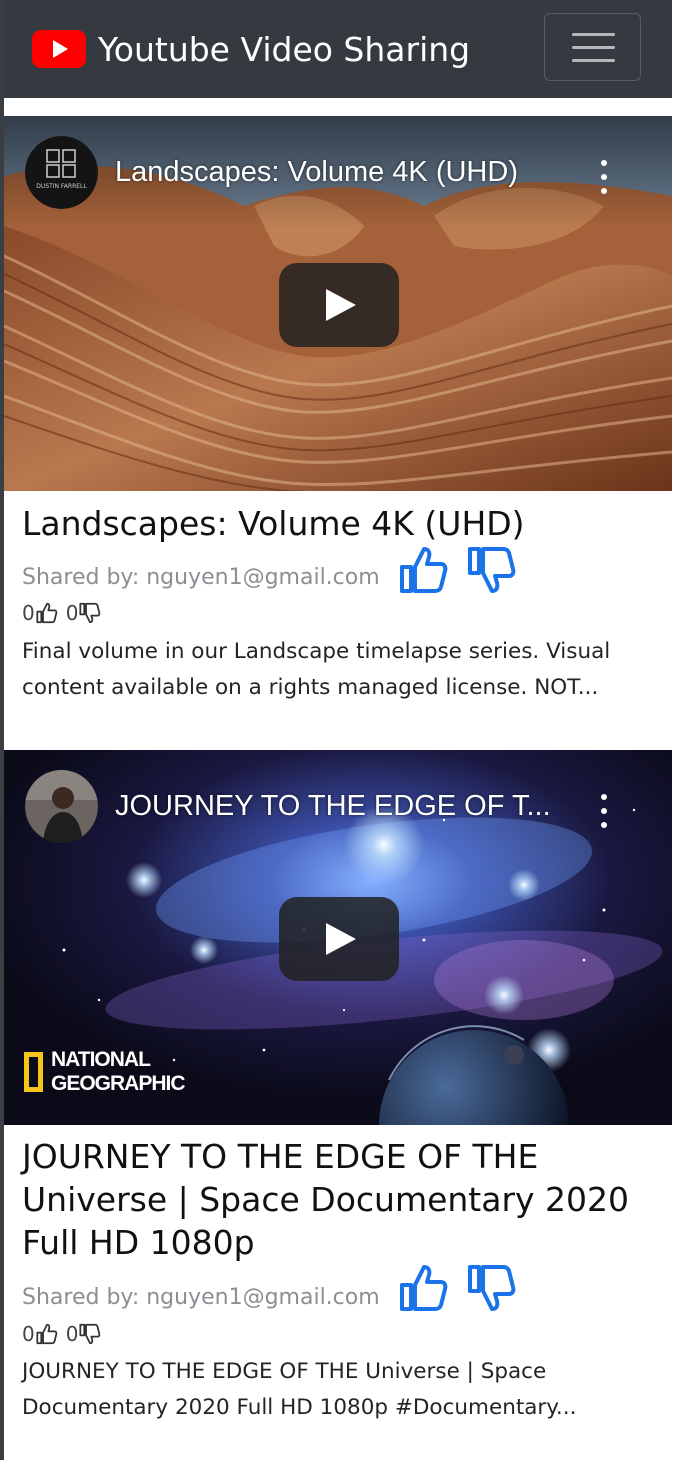  What do you see at coordinates (61, 186) in the screenshot?
I see `channel-logo-text: DUSTIN FARRELL` at bounding box center [61, 186].